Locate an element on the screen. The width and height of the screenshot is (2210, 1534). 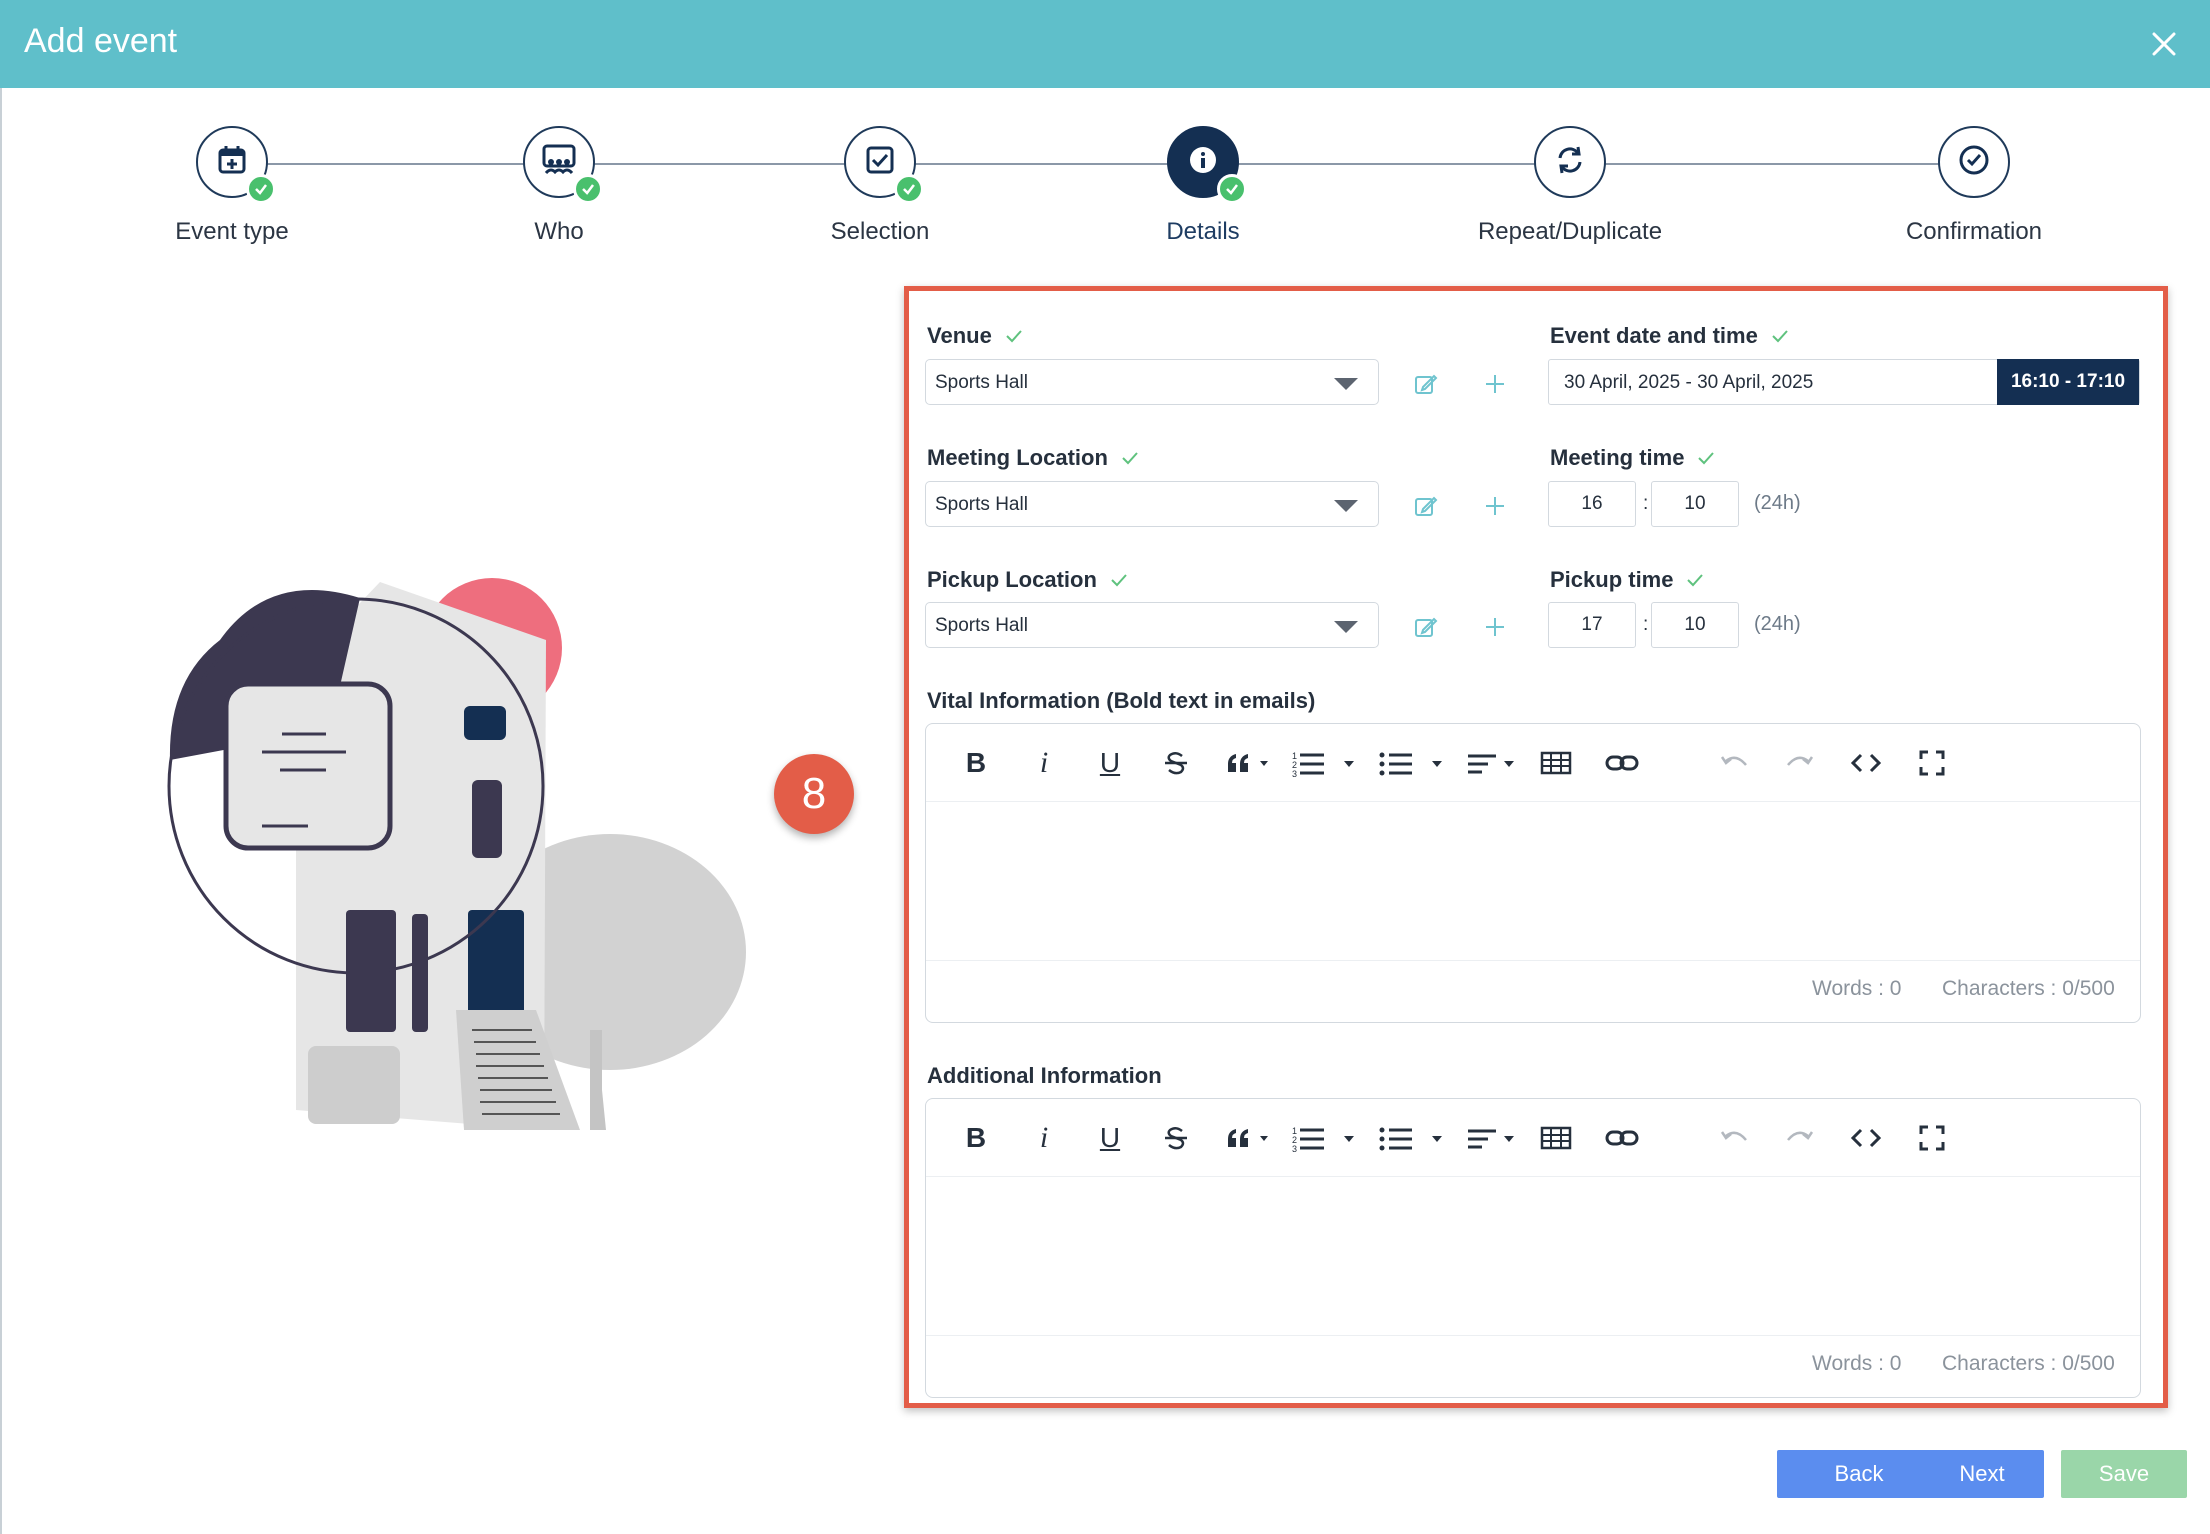
back-button: Back is located at coordinates (1859, 1474).